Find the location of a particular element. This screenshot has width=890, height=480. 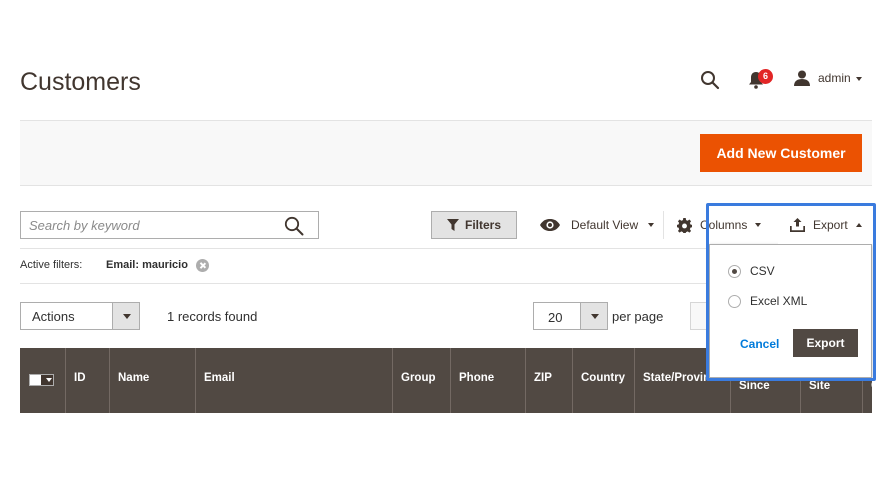

column-header-group: Group is located at coordinates (421, 380).